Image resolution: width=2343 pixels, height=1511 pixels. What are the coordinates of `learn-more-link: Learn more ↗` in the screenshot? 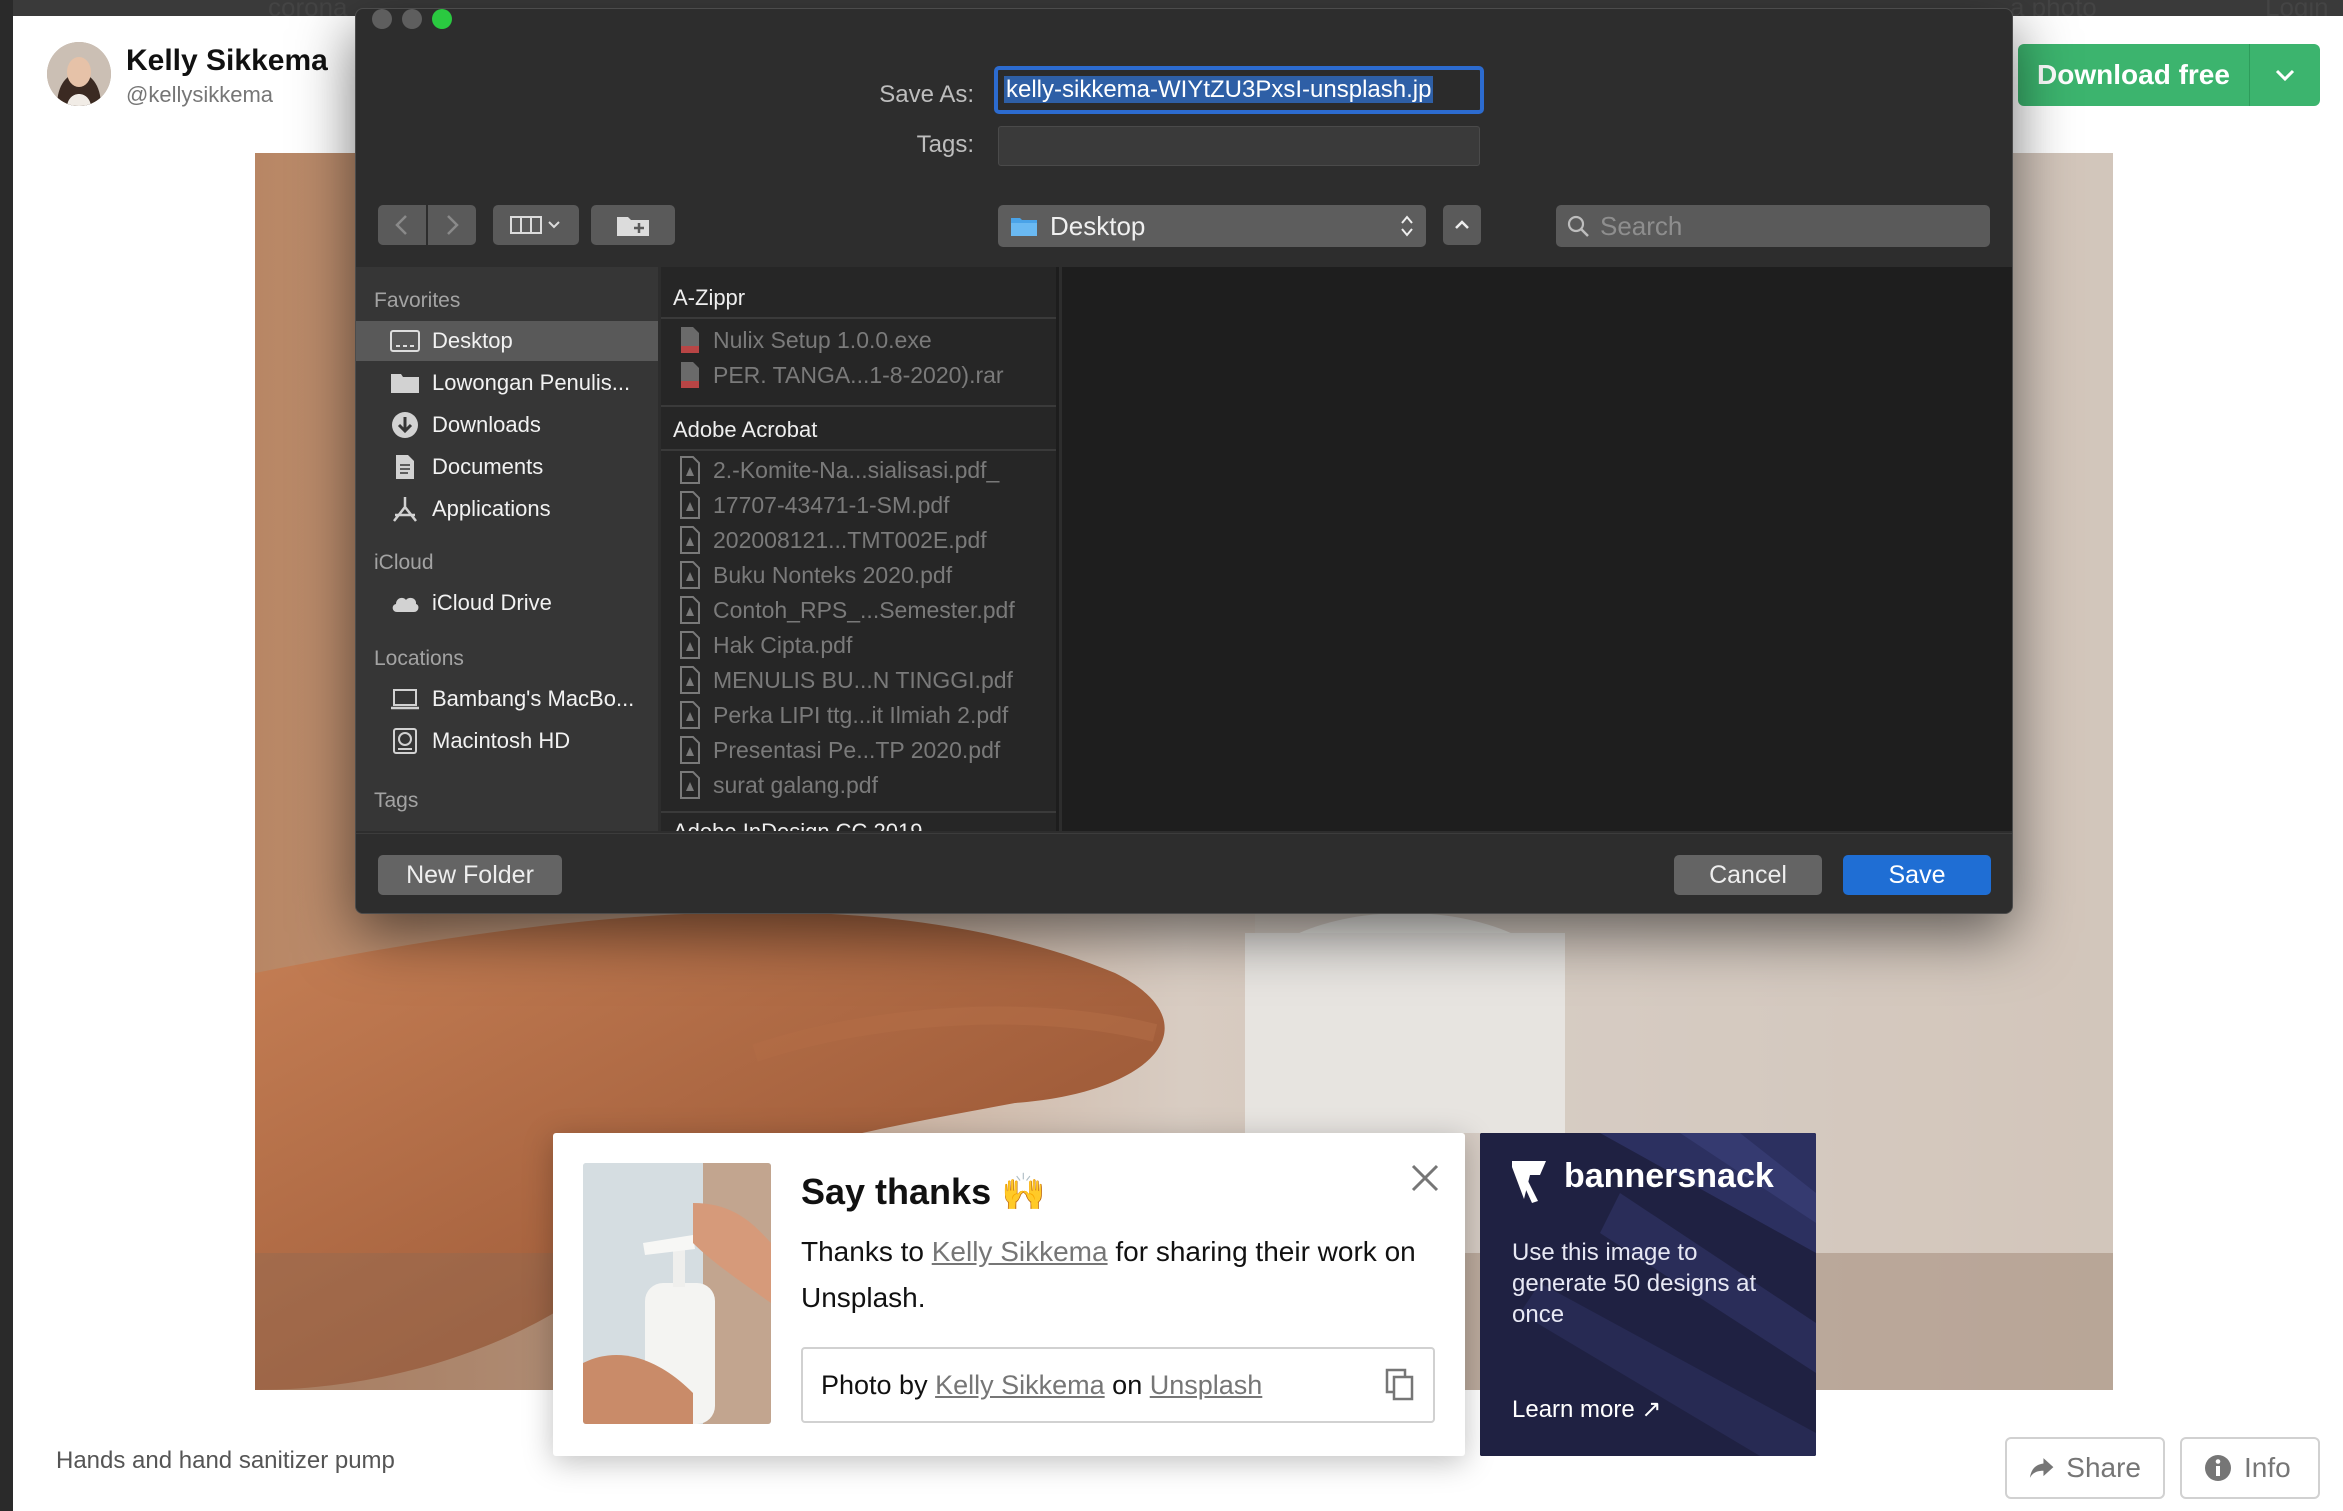 It's located at (1587, 1409).